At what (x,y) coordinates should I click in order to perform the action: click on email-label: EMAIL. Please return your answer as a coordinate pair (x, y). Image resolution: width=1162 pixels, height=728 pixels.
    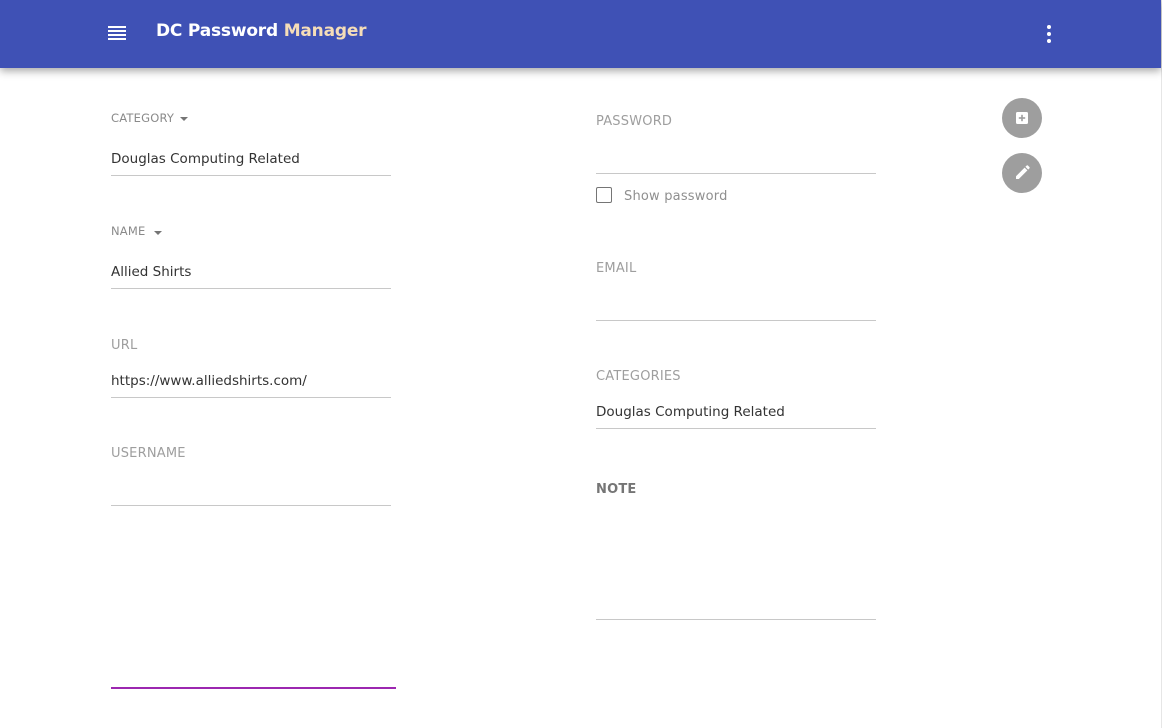
    Looking at the image, I should click on (616, 268).